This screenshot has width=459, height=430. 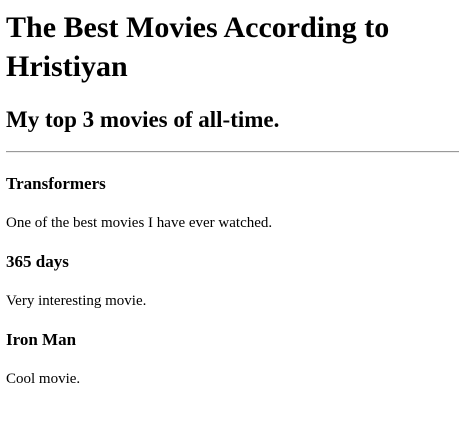 I want to click on page-subtitle: My top 3 movies of all-time., so click(x=143, y=119).